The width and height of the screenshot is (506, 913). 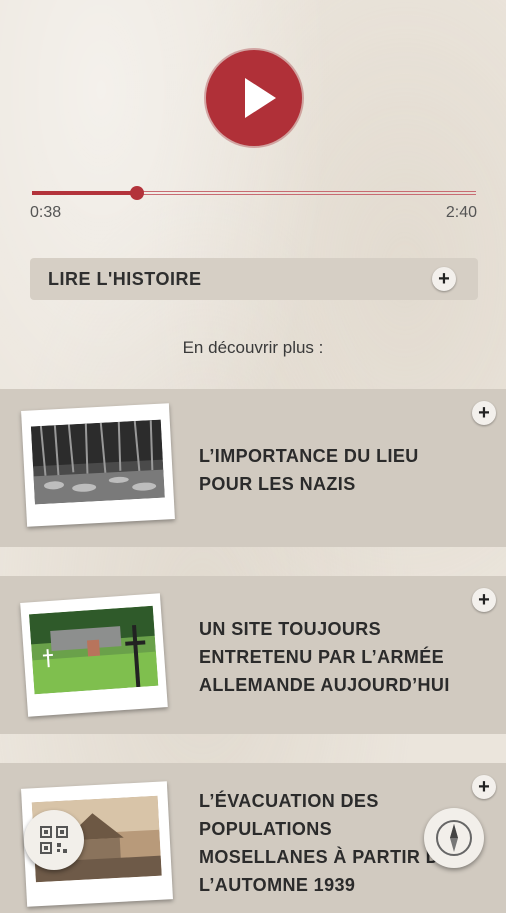 What do you see at coordinates (260, 98) in the screenshot?
I see `play-icon` at bounding box center [260, 98].